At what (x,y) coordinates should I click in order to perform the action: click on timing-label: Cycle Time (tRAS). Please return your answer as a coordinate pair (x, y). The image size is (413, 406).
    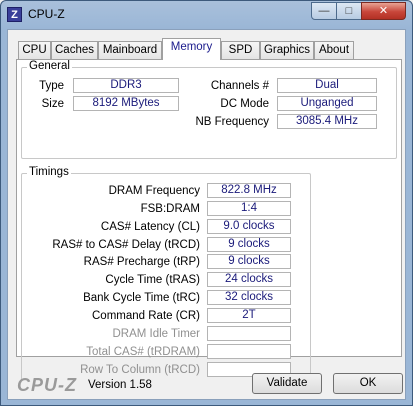
    Looking at the image, I should click on (152, 280).